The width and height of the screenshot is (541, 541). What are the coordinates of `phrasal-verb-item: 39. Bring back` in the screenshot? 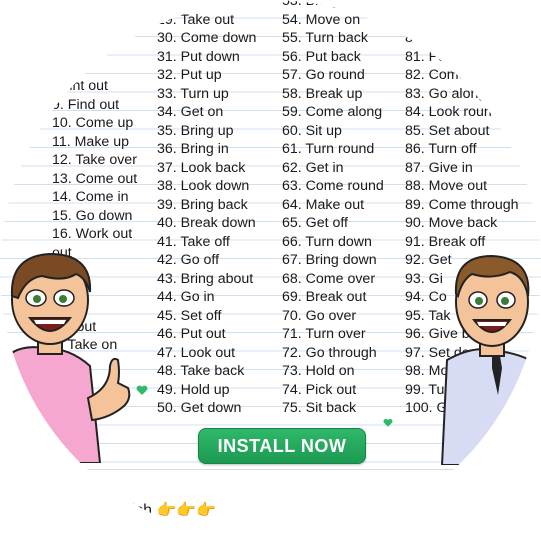 It's located at (202, 204).